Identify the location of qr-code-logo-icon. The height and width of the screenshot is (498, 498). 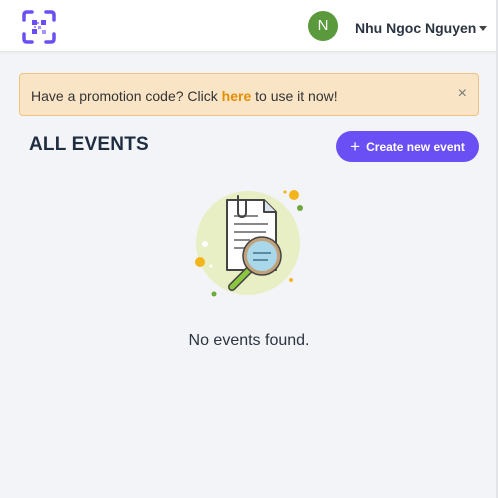
(39, 27).